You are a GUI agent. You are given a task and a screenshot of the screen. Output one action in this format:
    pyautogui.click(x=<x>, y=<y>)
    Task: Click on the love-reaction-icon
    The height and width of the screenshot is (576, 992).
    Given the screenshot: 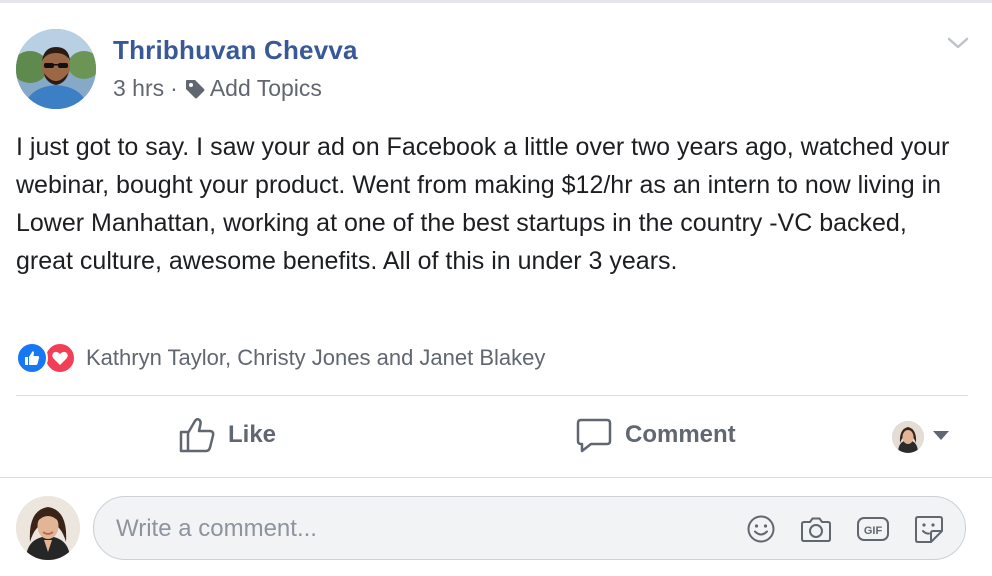 What is the action you would take?
    pyautogui.click(x=60, y=358)
    